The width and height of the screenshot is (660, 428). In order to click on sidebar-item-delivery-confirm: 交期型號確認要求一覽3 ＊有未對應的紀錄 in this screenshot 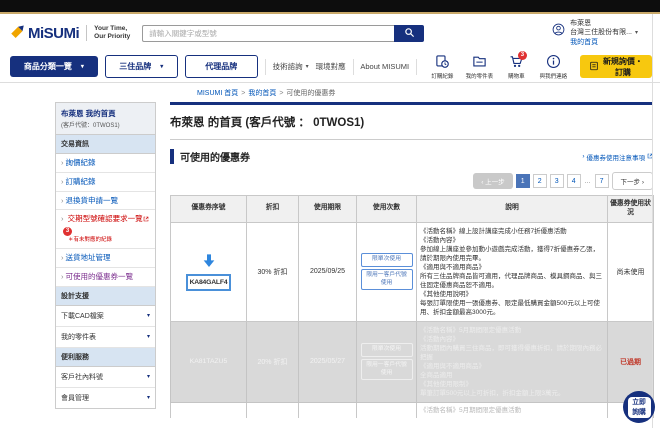, I will do `click(105, 230)`.